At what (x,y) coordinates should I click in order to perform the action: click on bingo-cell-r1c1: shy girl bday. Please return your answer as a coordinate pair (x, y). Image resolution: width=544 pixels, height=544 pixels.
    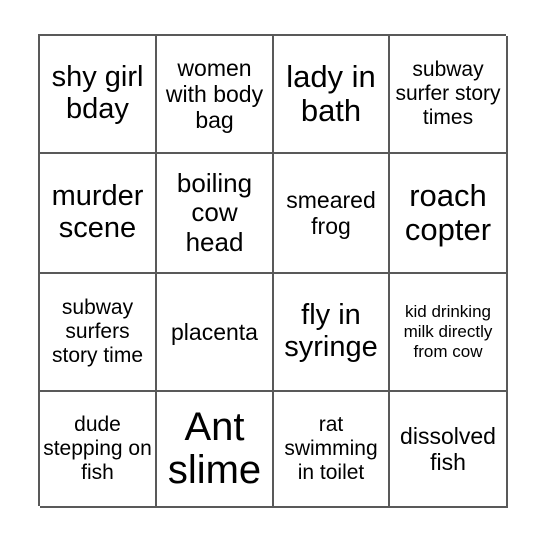
    Looking at the image, I should click on (98, 95).